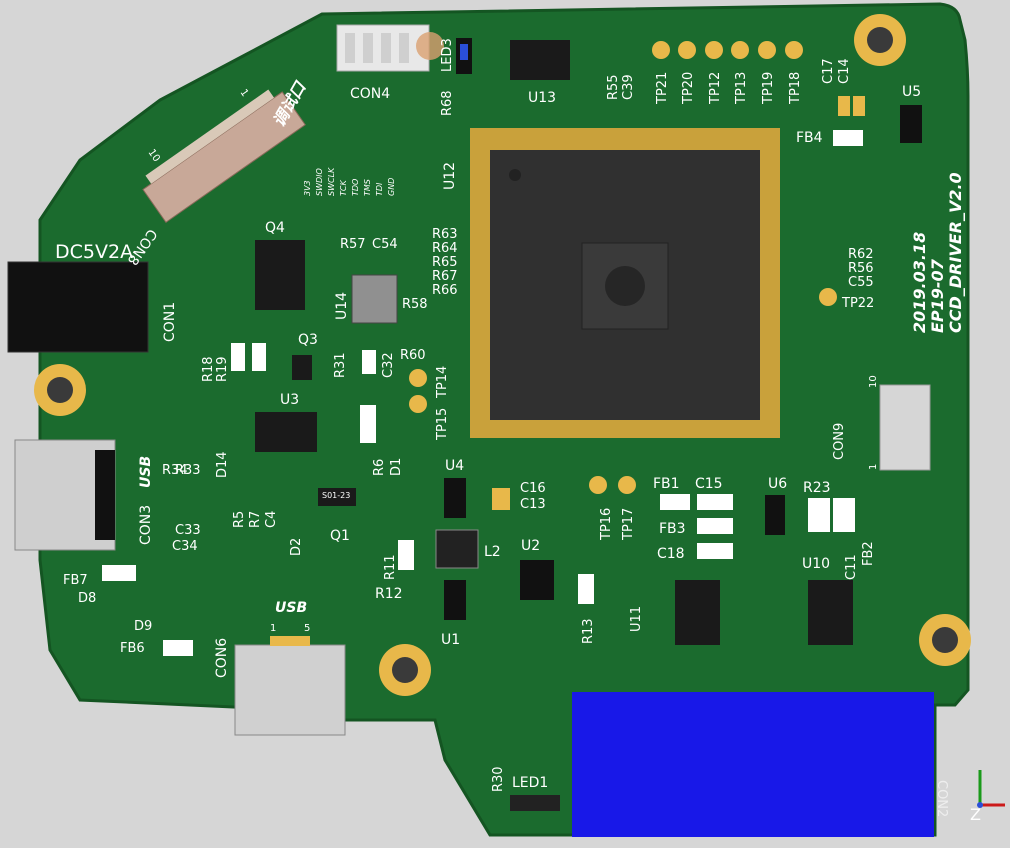  Describe the element at coordinates (143, 626) in the screenshot. I see `ref-d9: D9` at that location.